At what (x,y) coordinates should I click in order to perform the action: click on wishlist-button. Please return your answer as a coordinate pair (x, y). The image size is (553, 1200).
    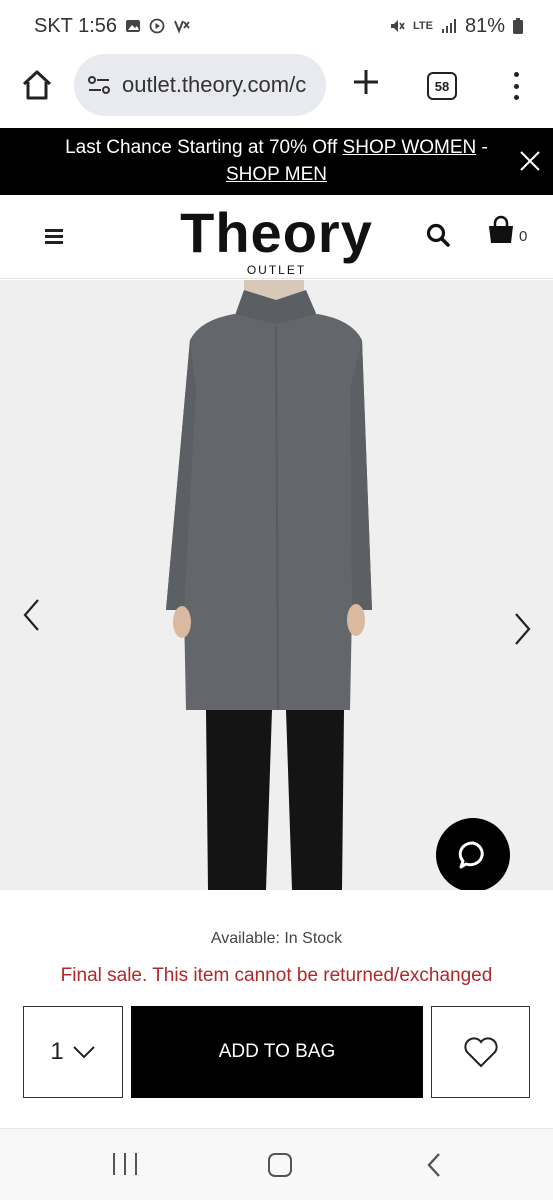
    Looking at the image, I should click on (480, 1052).